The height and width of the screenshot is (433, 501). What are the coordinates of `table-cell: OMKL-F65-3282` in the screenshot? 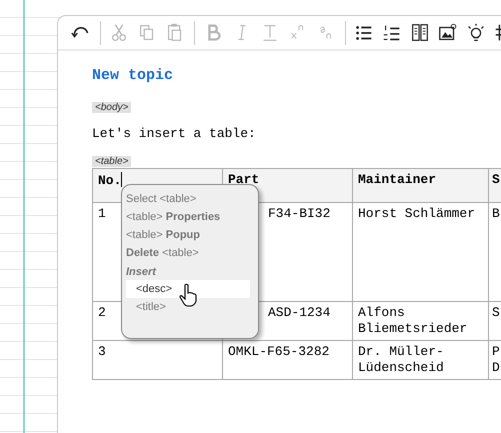 It's located at (287, 360).